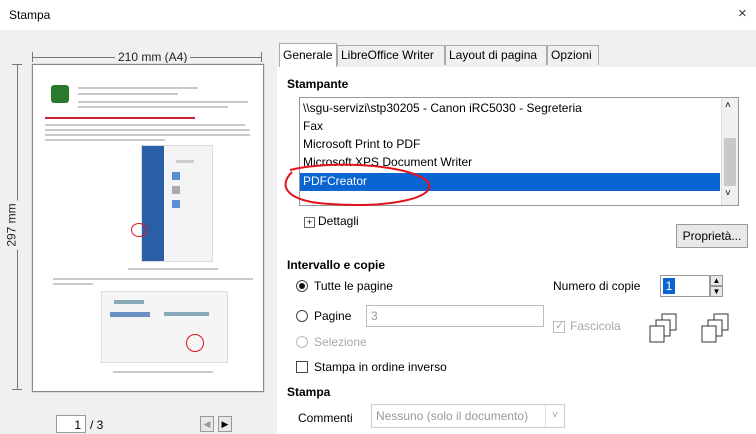 The width and height of the screenshot is (756, 434). I want to click on selection-label: Selezione, so click(340, 342).